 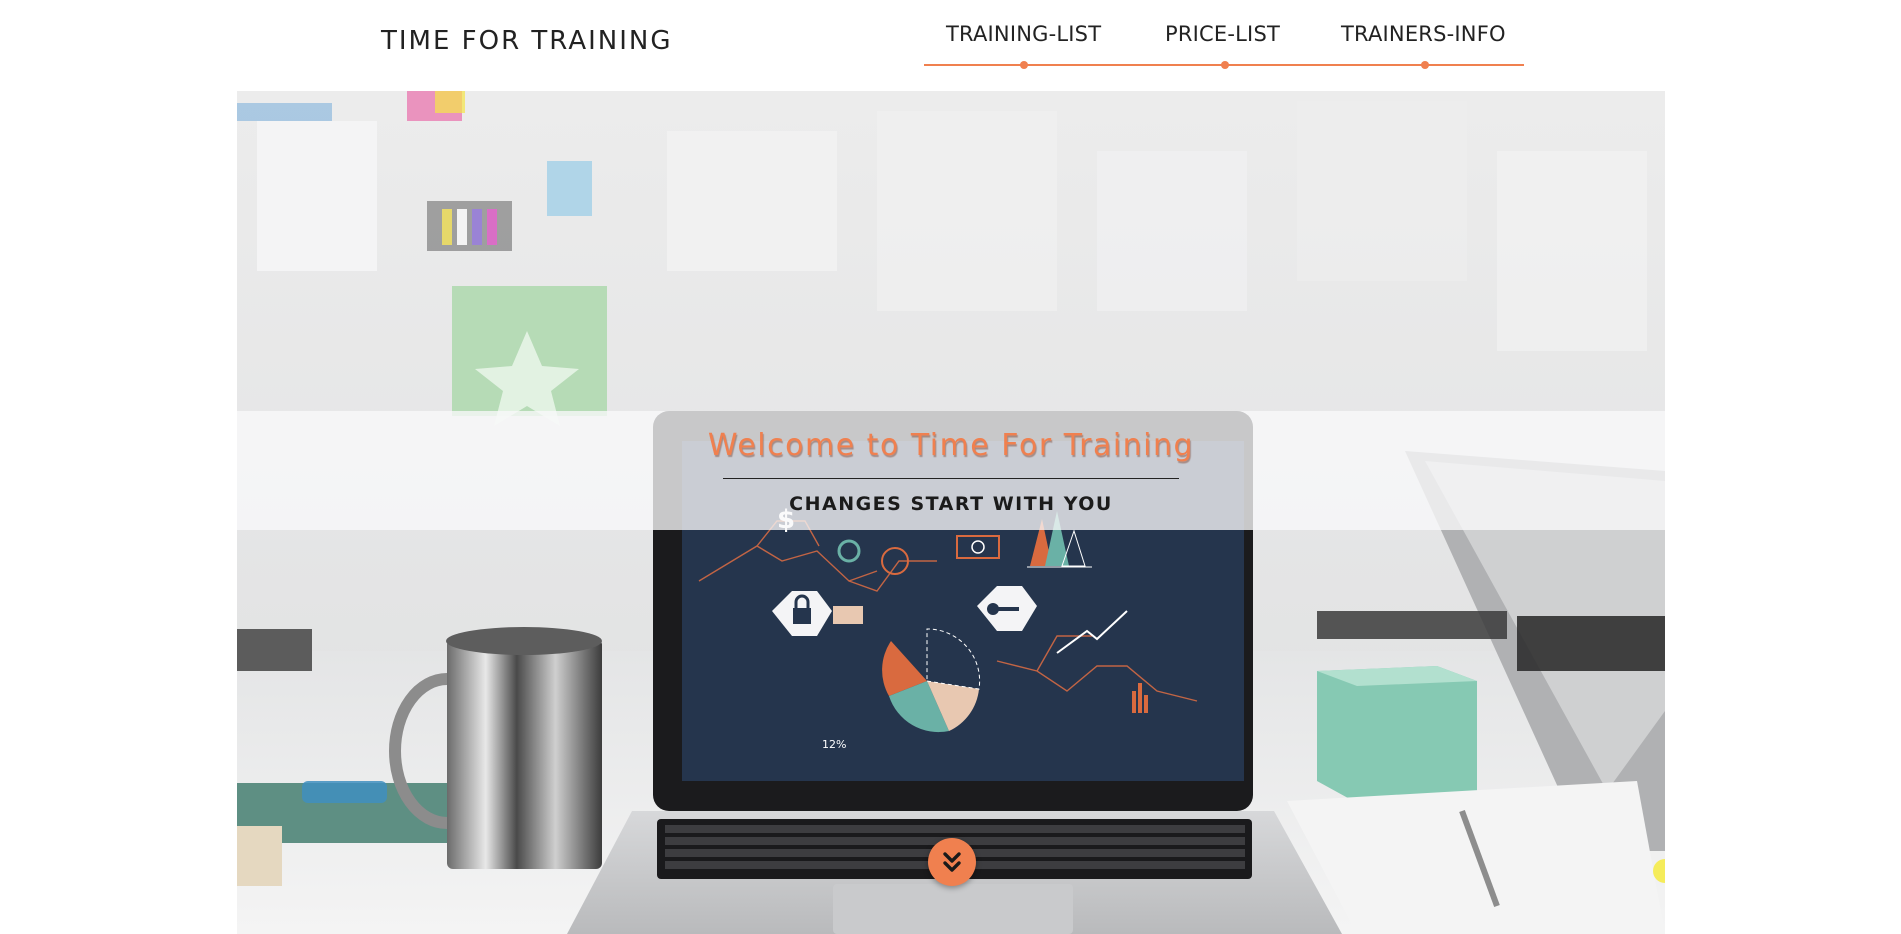 I want to click on hero-title: Welcome to Time For Training, so click(x=951, y=445).